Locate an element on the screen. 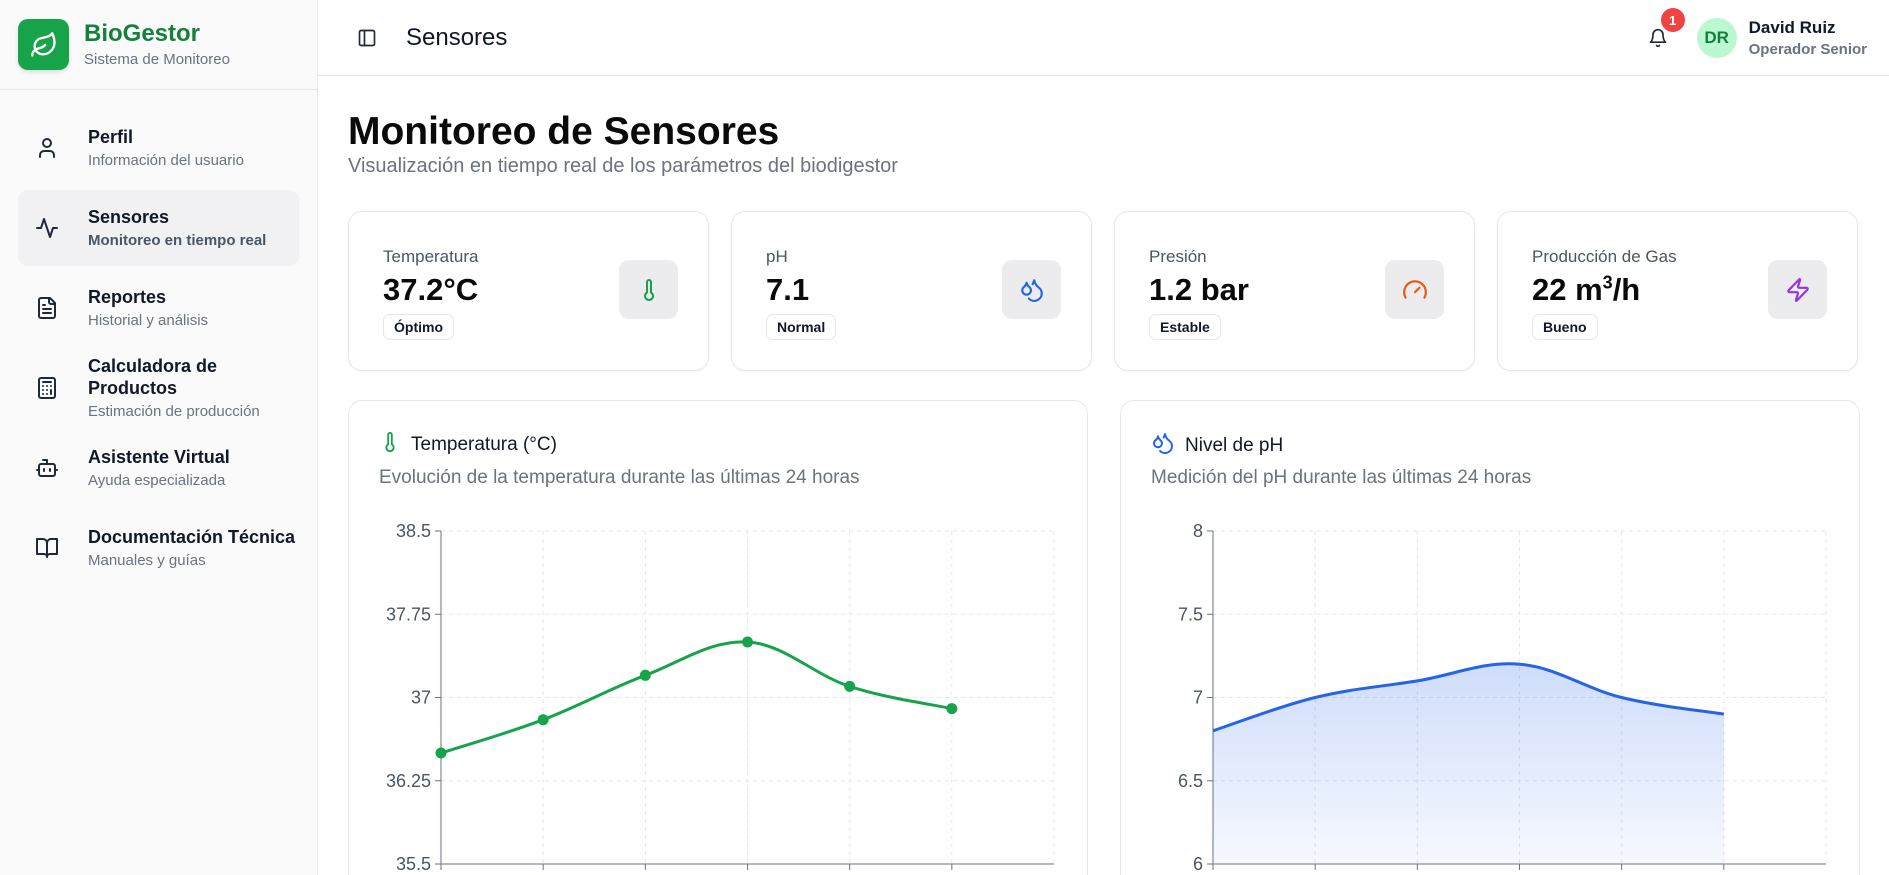 The height and width of the screenshot is (875, 1889). sidebar-item-reportes: Reportes Historial y análisis is located at coordinates (158, 308).